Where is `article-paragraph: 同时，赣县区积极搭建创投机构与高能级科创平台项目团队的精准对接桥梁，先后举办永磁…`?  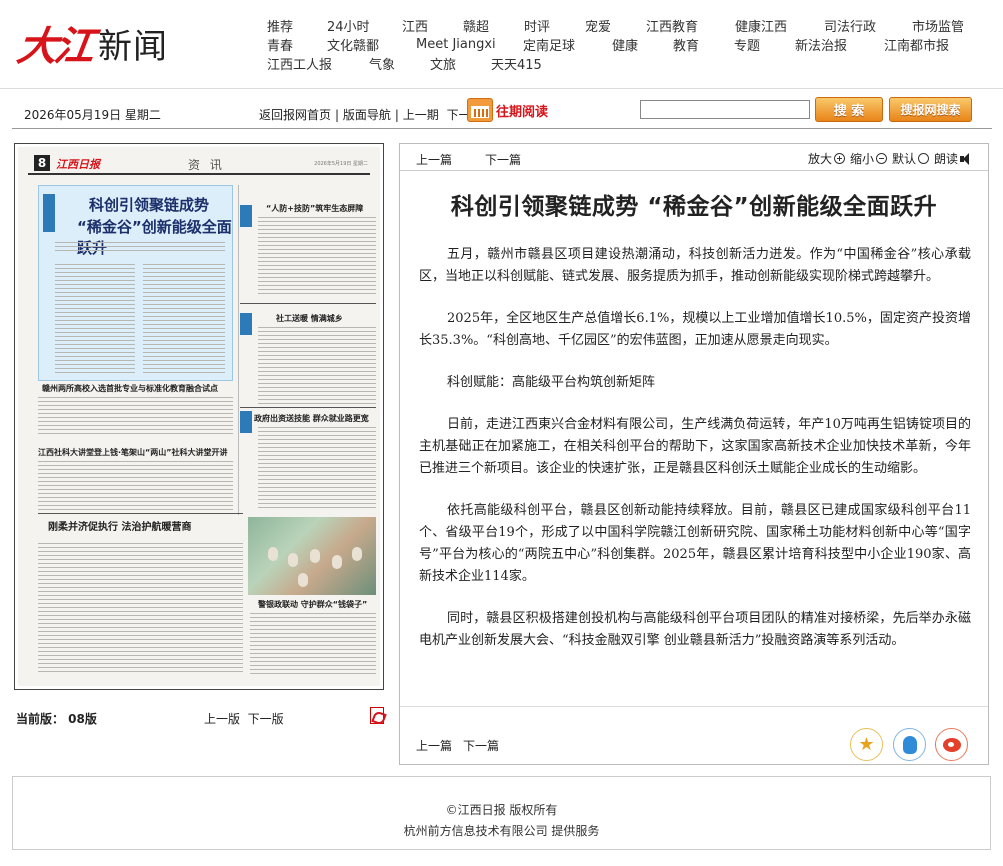 article-paragraph: 同时，赣县区积极搭建创投机构与高能级科创平台项目团队的精准对接桥梁，先后举办永磁… is located at coordinates (695, 629).